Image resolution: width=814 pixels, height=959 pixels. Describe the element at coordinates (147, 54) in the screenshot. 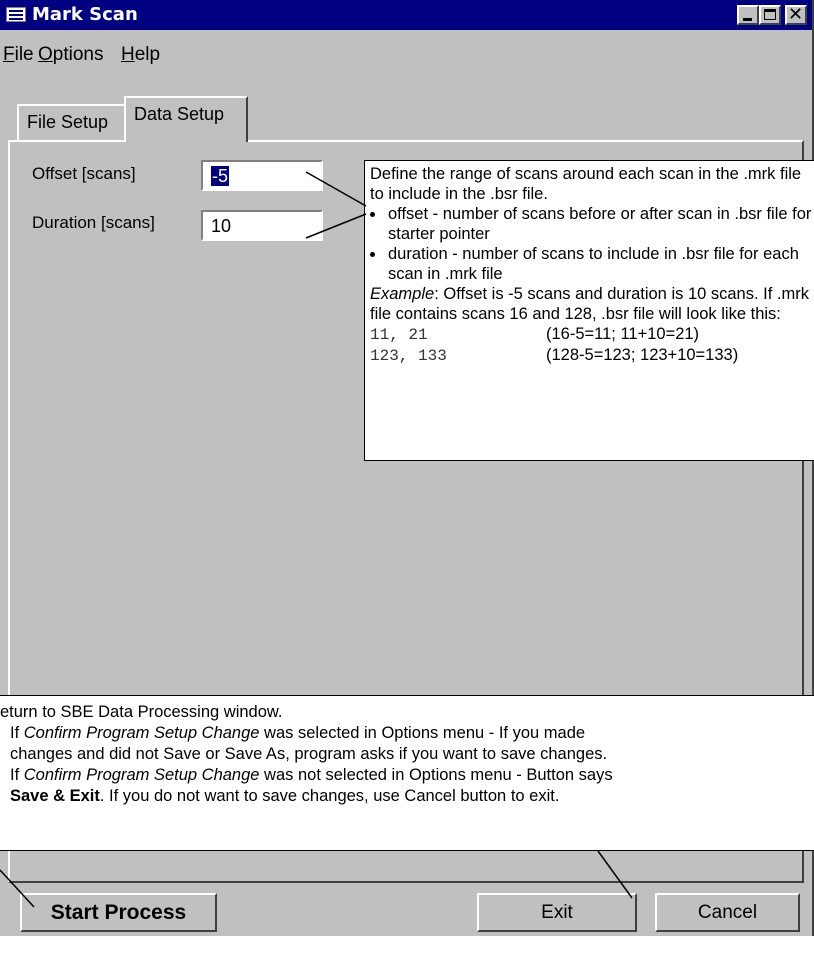

I see `menu-help-label: elp` at that location.